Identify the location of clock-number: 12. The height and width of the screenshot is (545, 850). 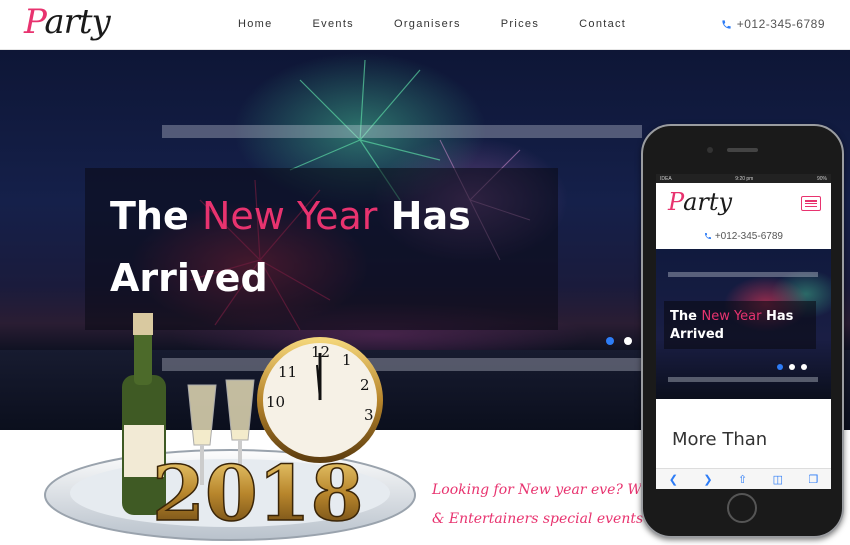
(320, 352).